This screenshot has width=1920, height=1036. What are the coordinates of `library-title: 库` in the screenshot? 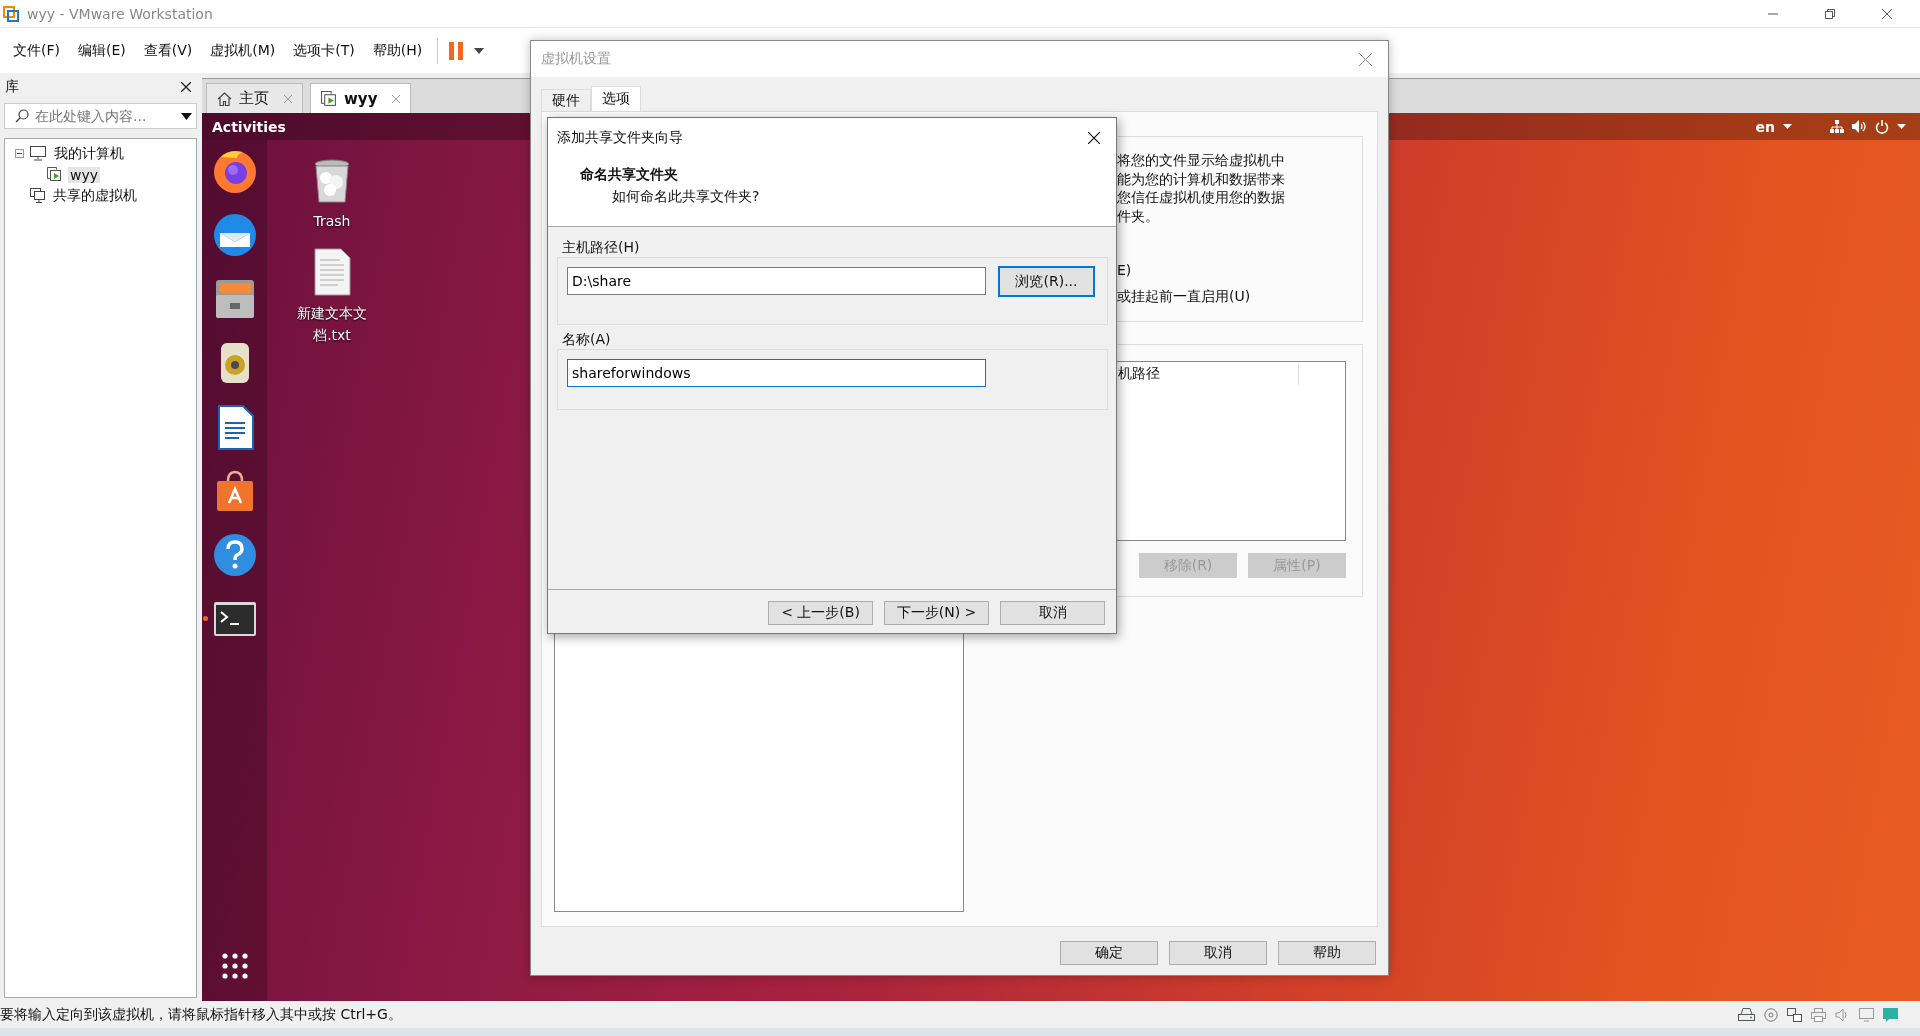 It's located at (12, 86).